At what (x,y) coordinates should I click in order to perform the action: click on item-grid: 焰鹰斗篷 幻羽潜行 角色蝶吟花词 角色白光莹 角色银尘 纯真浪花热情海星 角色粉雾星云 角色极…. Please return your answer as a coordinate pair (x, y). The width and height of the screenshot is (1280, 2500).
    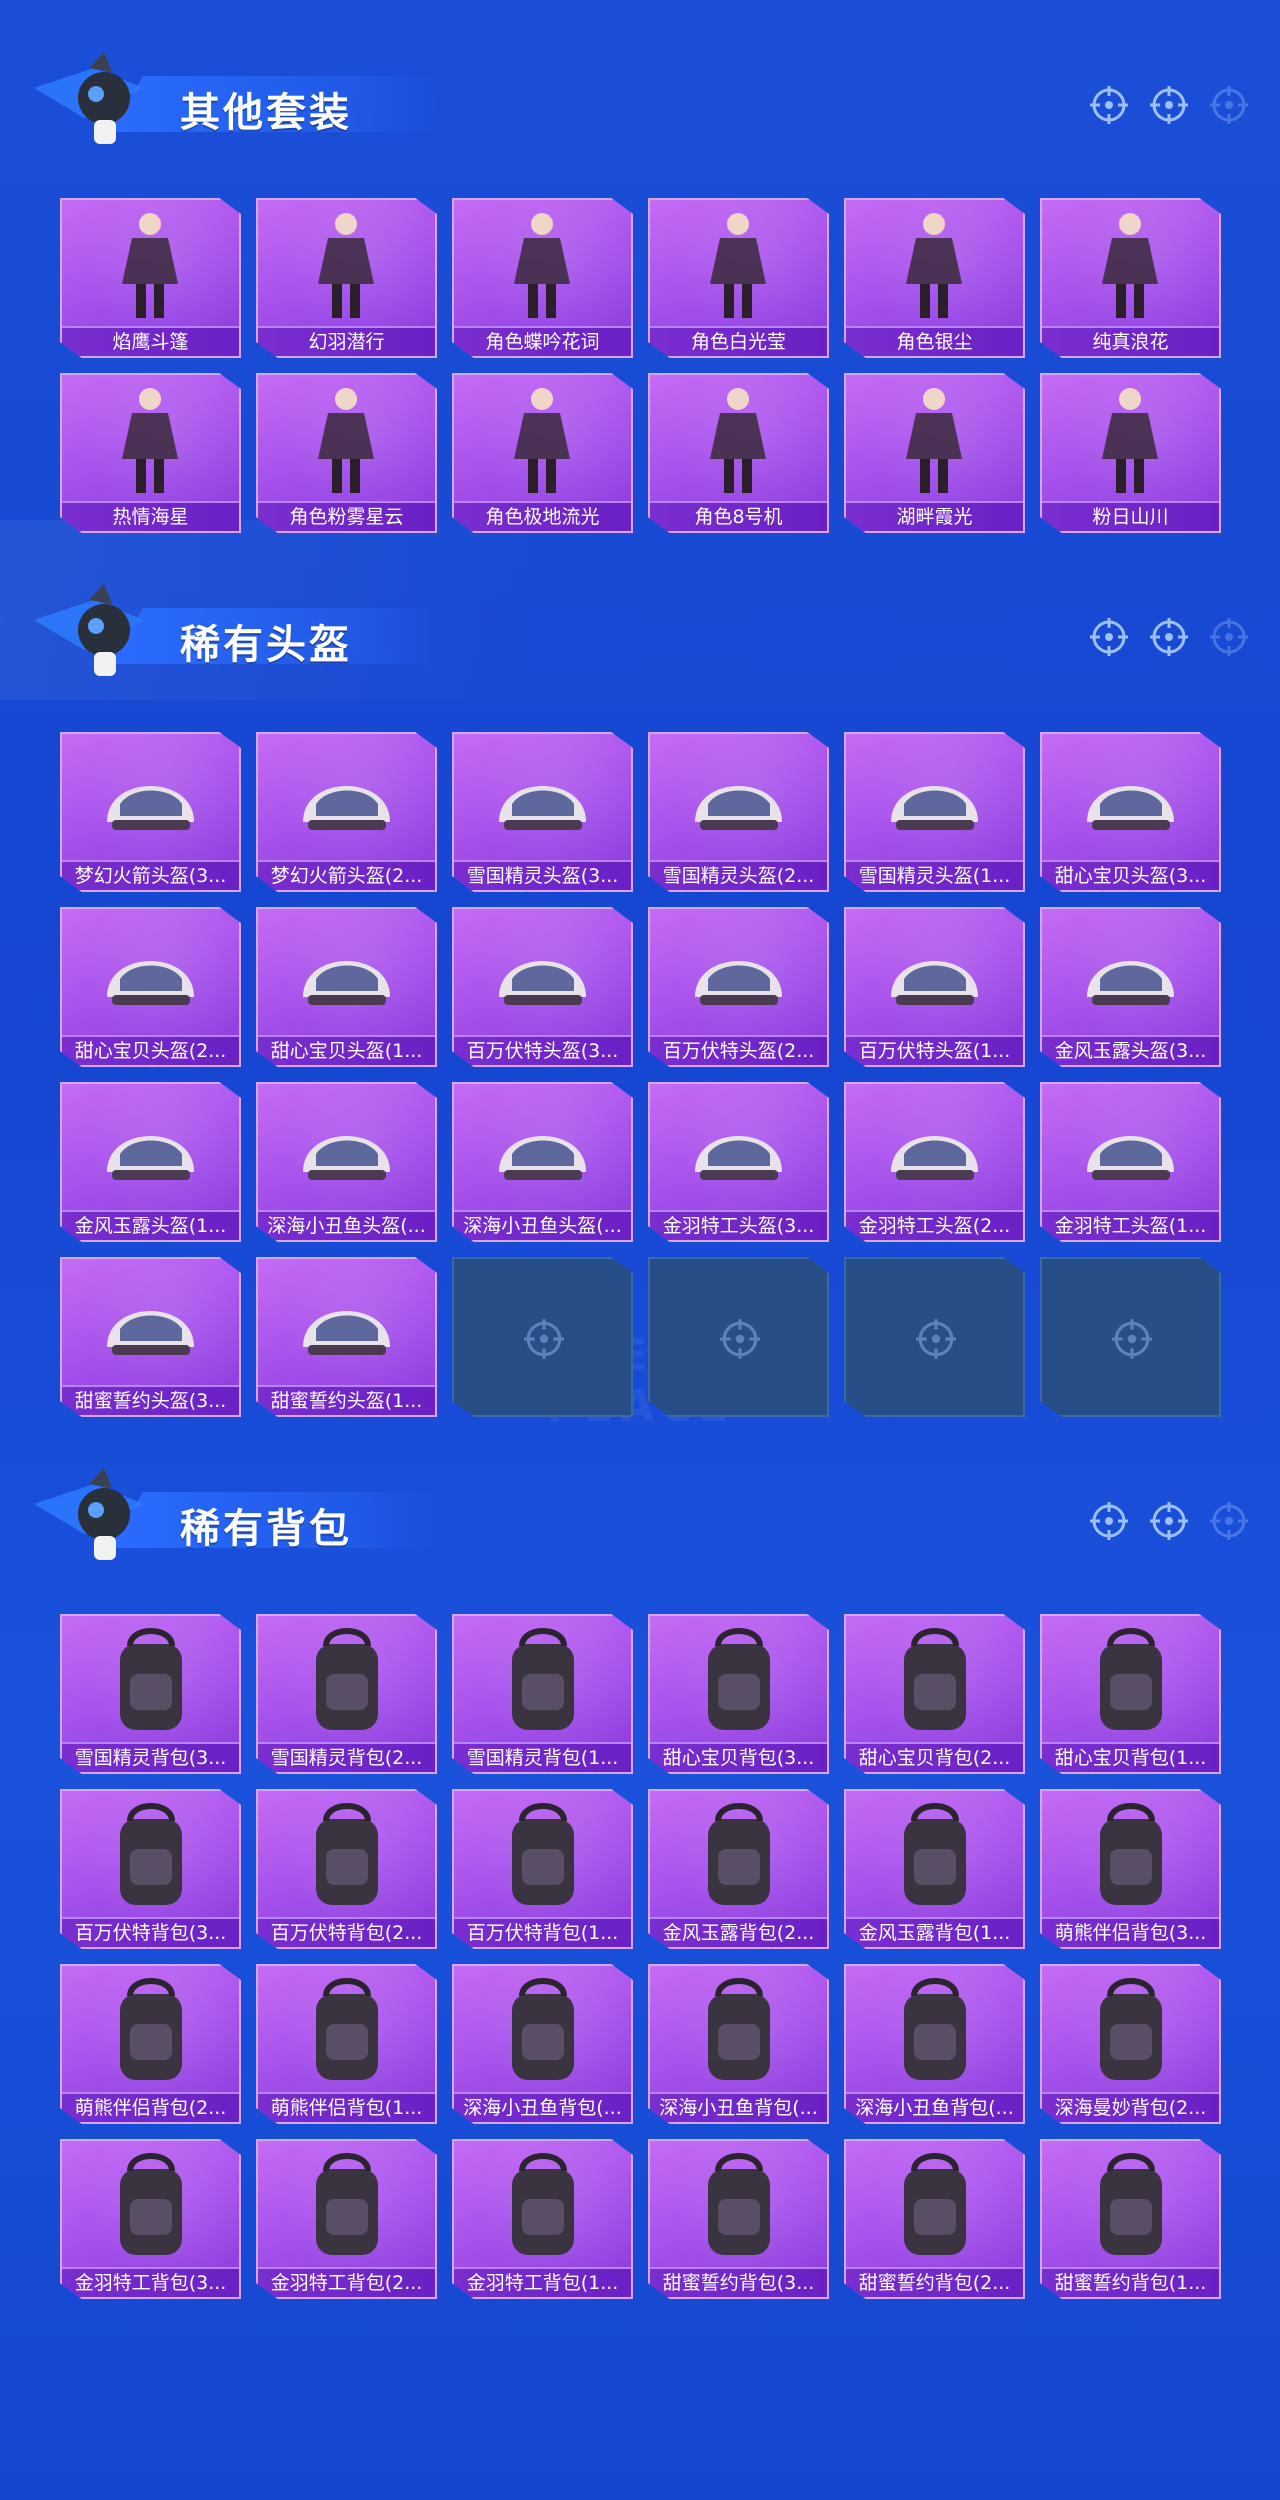
    Looking at the image, I should click on (640, 365).